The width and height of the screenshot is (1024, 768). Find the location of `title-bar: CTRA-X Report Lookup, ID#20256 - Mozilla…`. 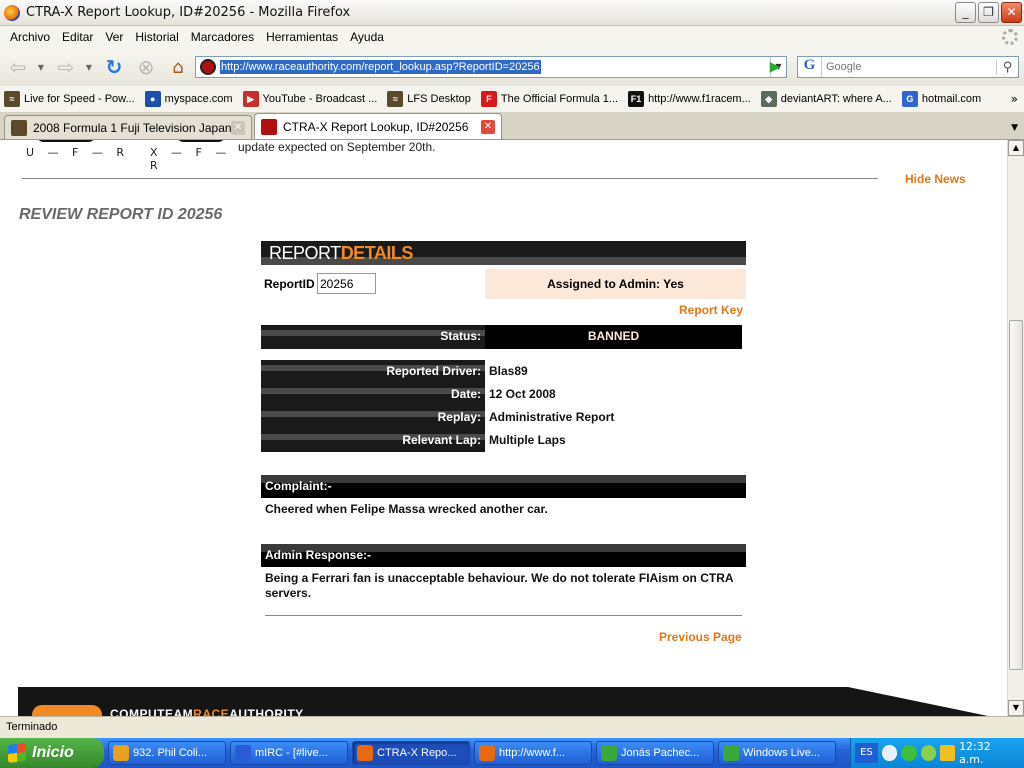

title-bar: CTRA-X Report Lookup, ID#20256 - Mozilla… is located at coordinates (512, 13).